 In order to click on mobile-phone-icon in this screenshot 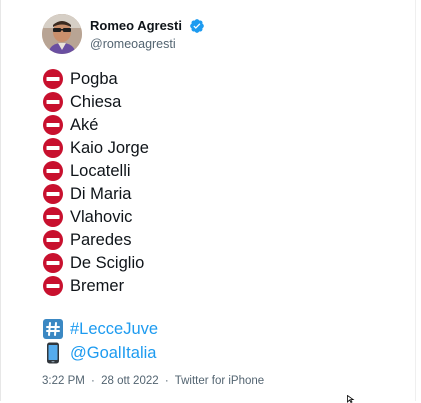, I will do `click(53, 352)`.